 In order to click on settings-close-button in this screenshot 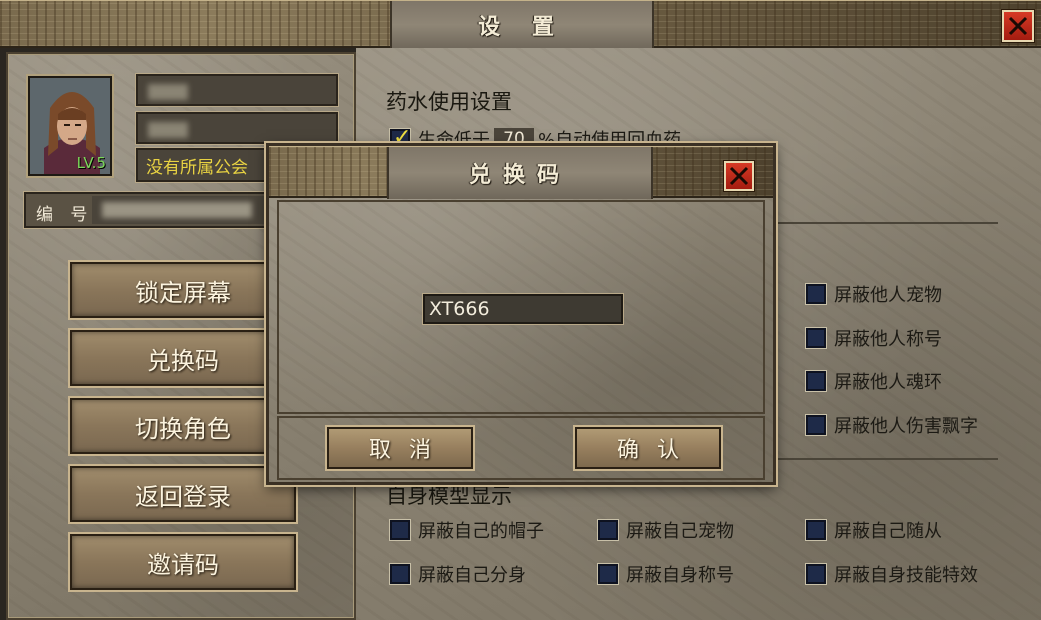, I will do `click(1018, 26)`.